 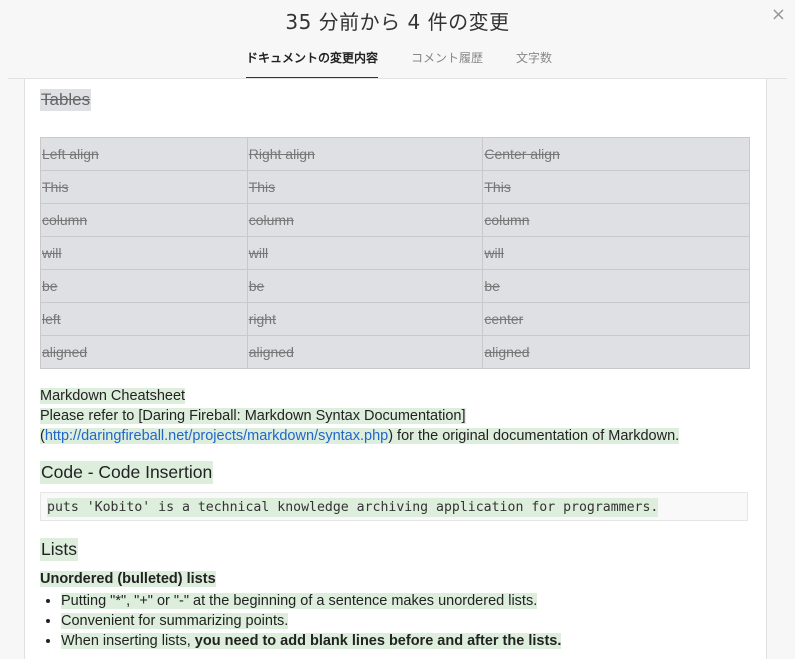 What do you see at coordinates (780, 369) in the screenshot?
I see `background-right` at bounding box center [780, 369].